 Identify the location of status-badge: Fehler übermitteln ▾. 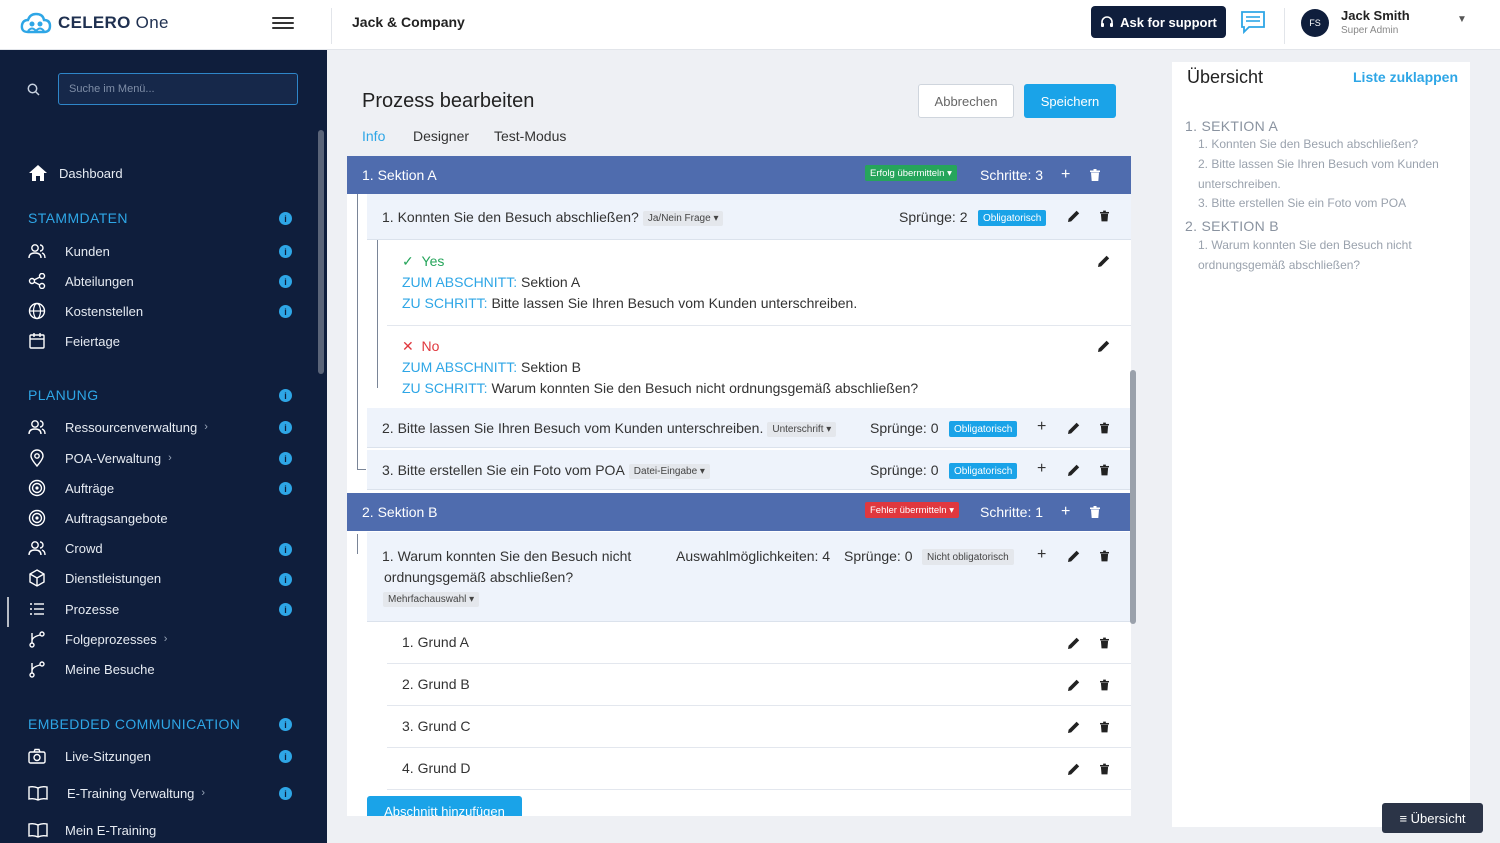
(912, 510).